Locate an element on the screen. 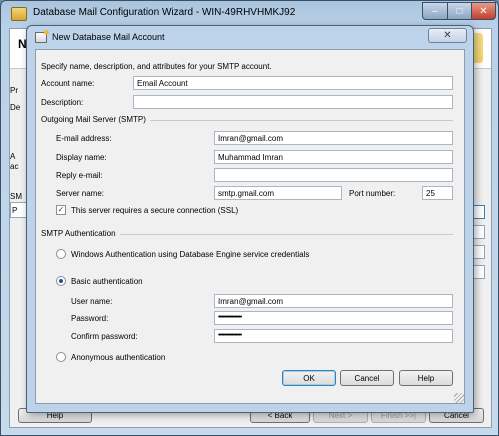 This screenshot has width=499, height=436. auth-group-title: SMTP Authentication is located at coordinates (80, 233).